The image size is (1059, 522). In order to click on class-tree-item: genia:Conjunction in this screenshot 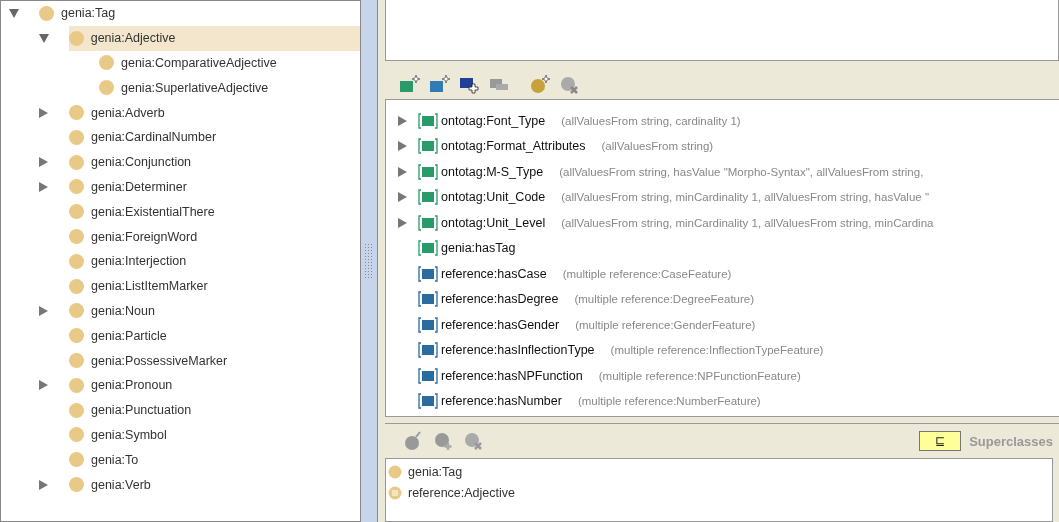, I will do `click(132, 162)`.